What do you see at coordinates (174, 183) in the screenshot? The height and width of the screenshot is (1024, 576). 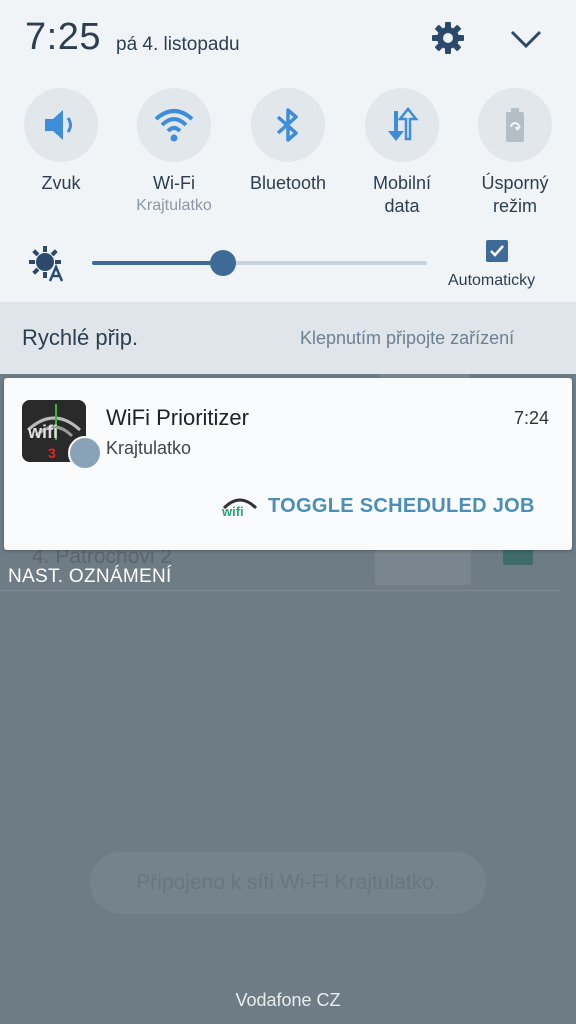 I see `tile-label: Wi-Fi` at bounding box center [174, 183].